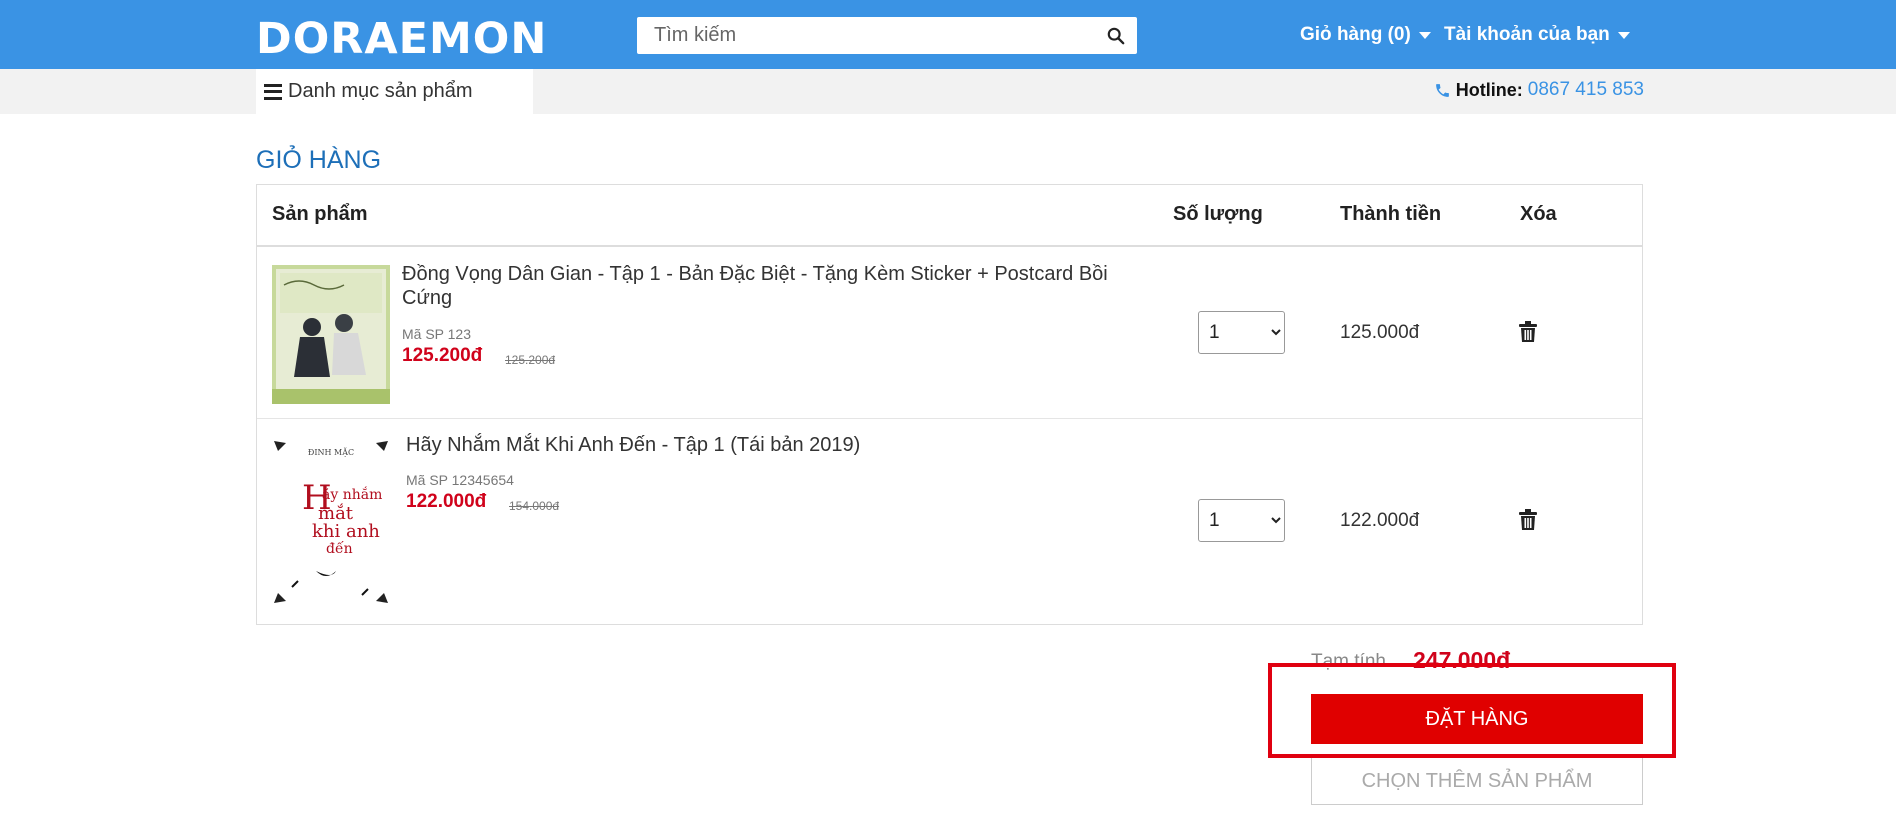 This screenshot has width=1896, height=836. I want to click on cart-menu: Giỏ hàng (0), so click(1365, 35).